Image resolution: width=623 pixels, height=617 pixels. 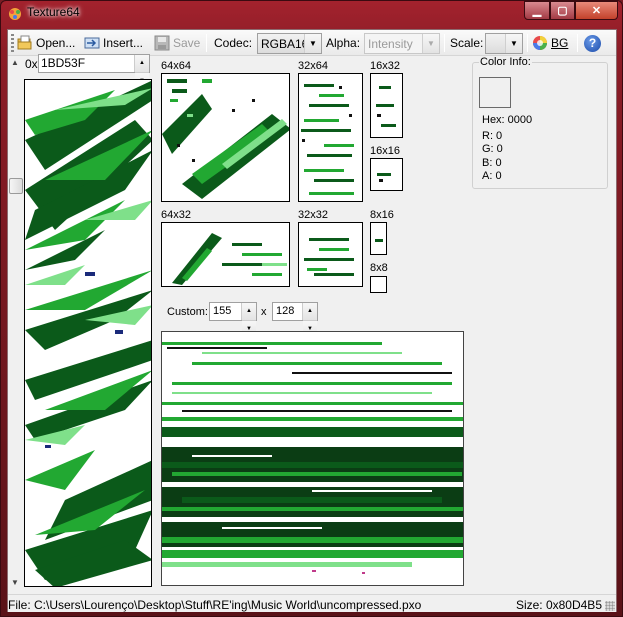 What do you see at coordinates (385, 151) in the screenshot?
I see `label-16x16: 16x16` at bounding box center [385, 151].